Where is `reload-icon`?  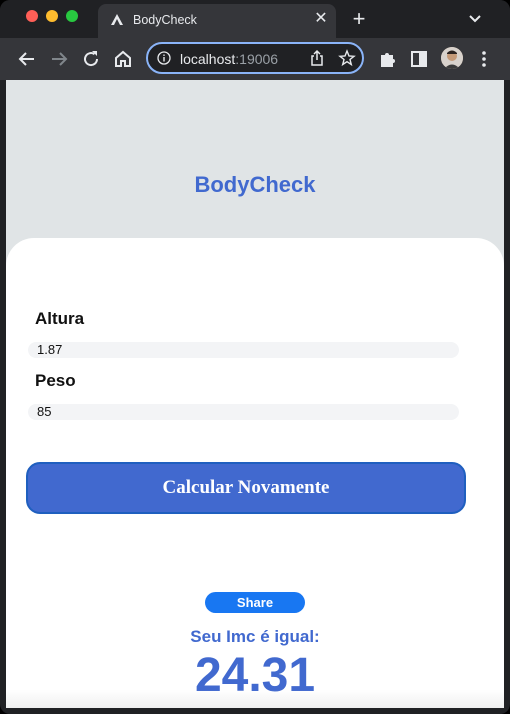 reload-icon is located at coordinates (91, 59).